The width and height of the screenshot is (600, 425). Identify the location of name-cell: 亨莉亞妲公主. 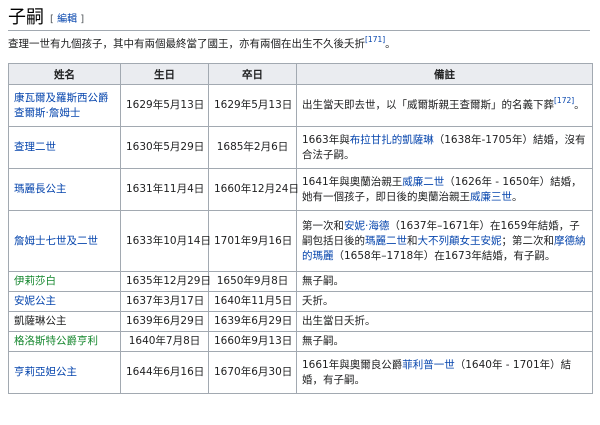
(64, 372).